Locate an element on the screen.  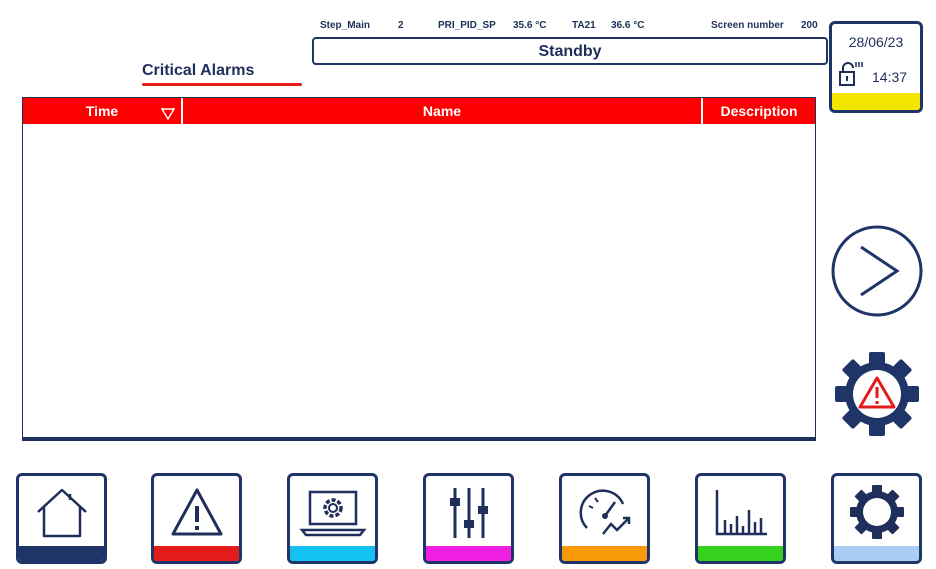
table-bottom-border is located at coordinates (419, 438).